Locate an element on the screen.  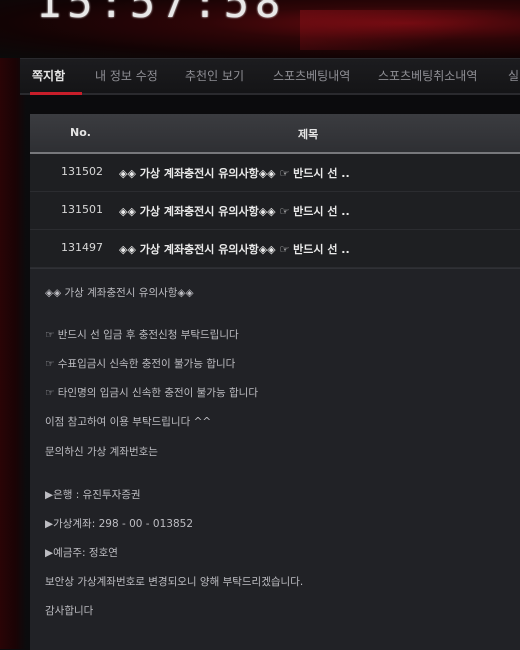
message-line: ◈◈ 가상 계좌충전시 유의사항◈◈ is located at coordinates (119, 293).